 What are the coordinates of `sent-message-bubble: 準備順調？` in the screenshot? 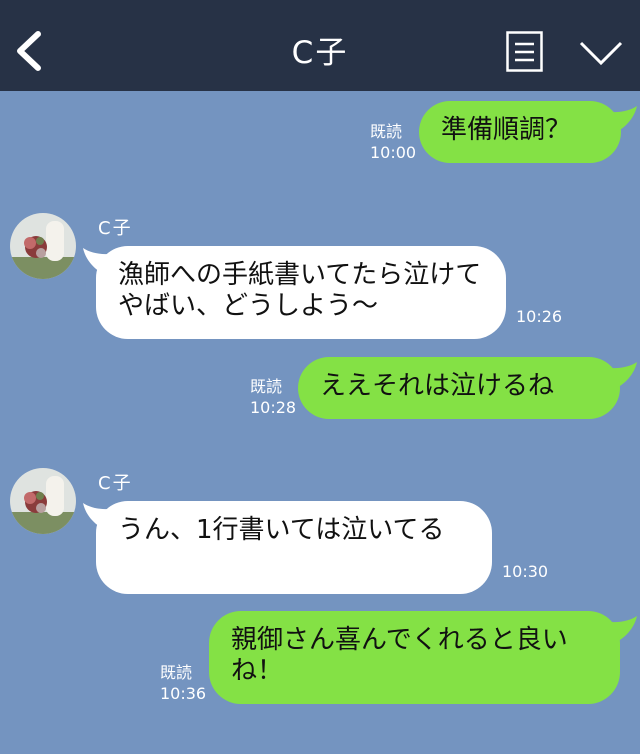 It's located at (520, 132).